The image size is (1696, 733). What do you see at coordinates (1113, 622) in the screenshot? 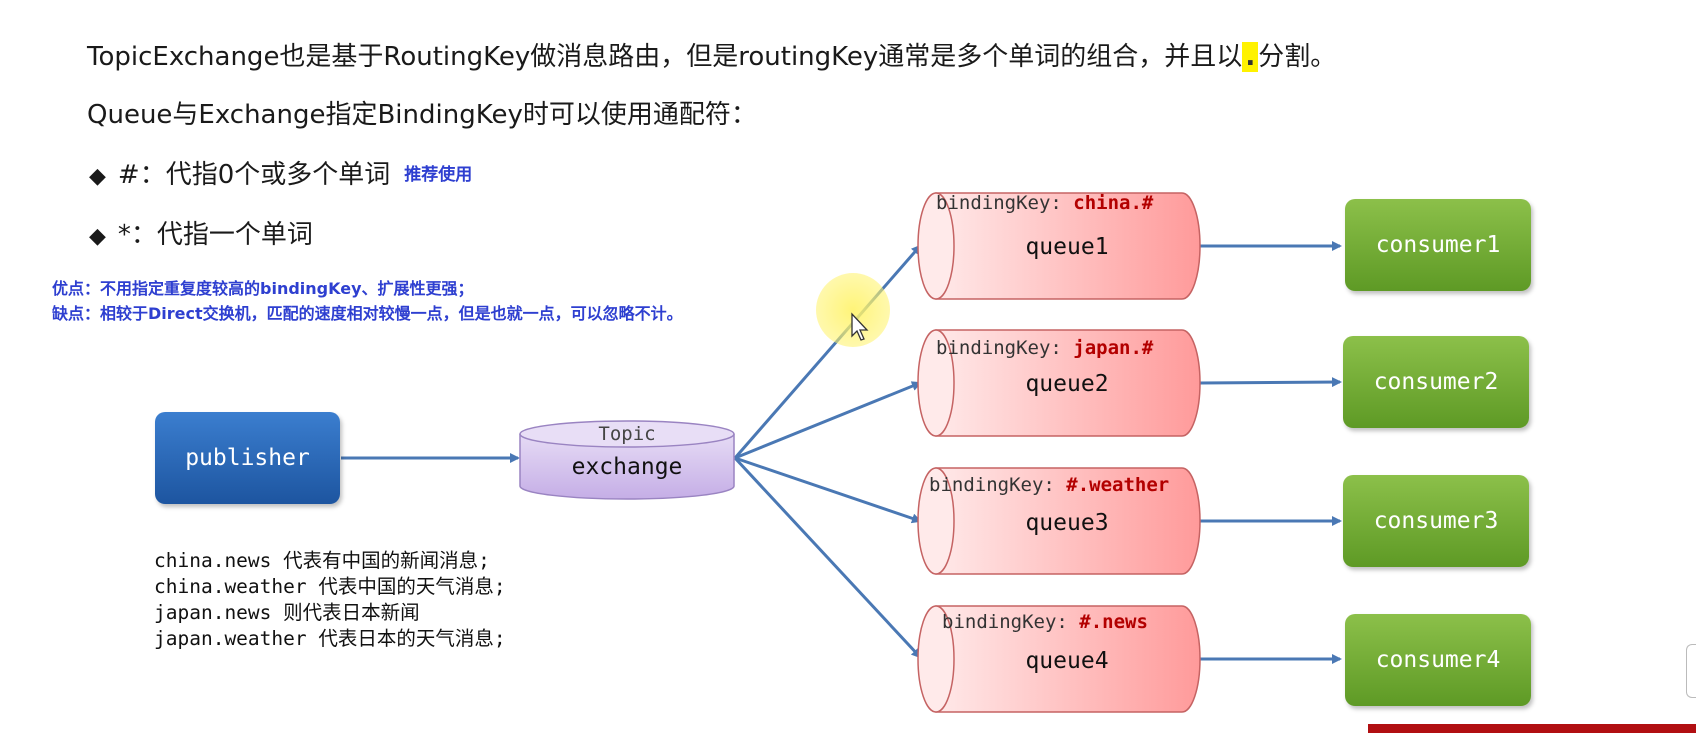
I see `binding-key-value: #.news` at bounding box center [1113, 622].